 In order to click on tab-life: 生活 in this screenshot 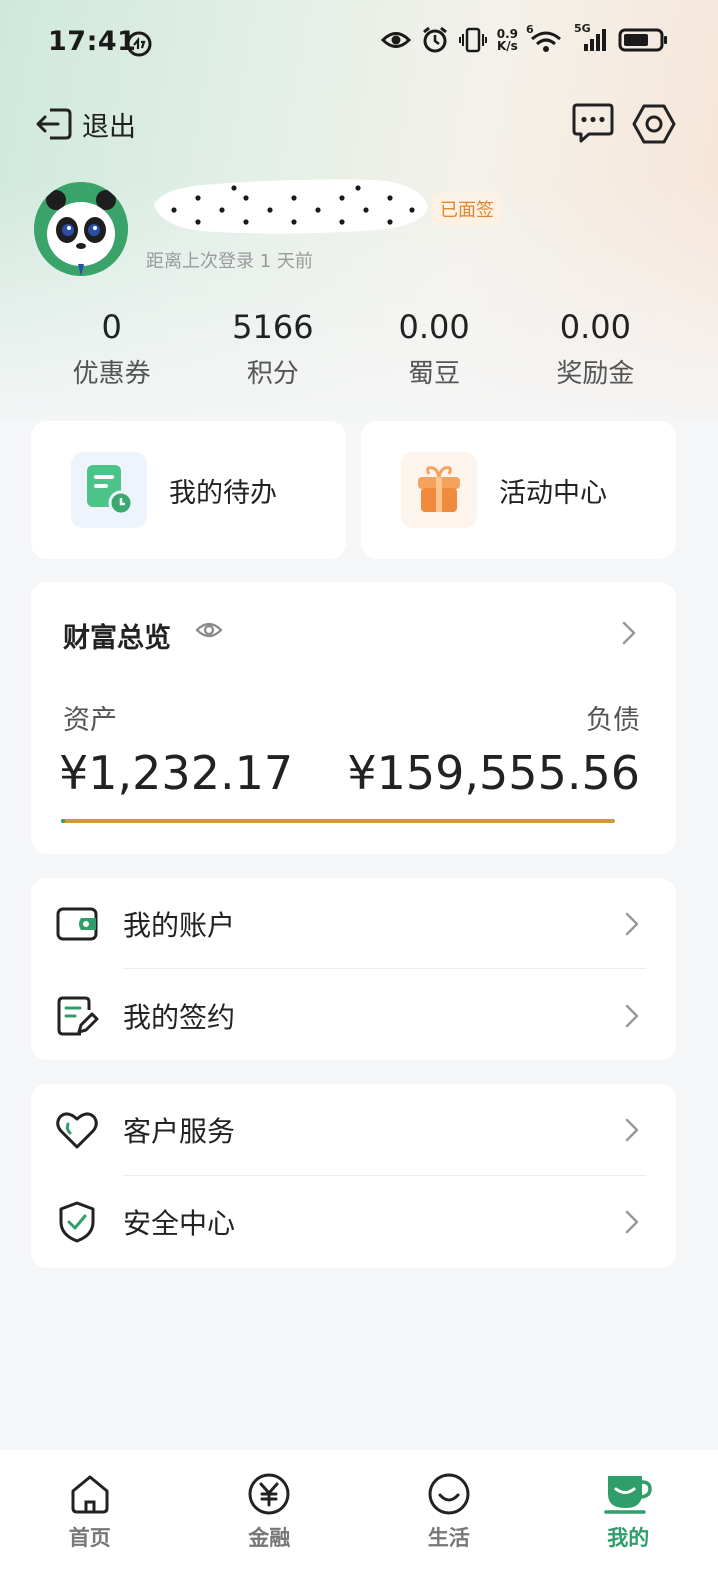, I will do `click(449, 1522)`.